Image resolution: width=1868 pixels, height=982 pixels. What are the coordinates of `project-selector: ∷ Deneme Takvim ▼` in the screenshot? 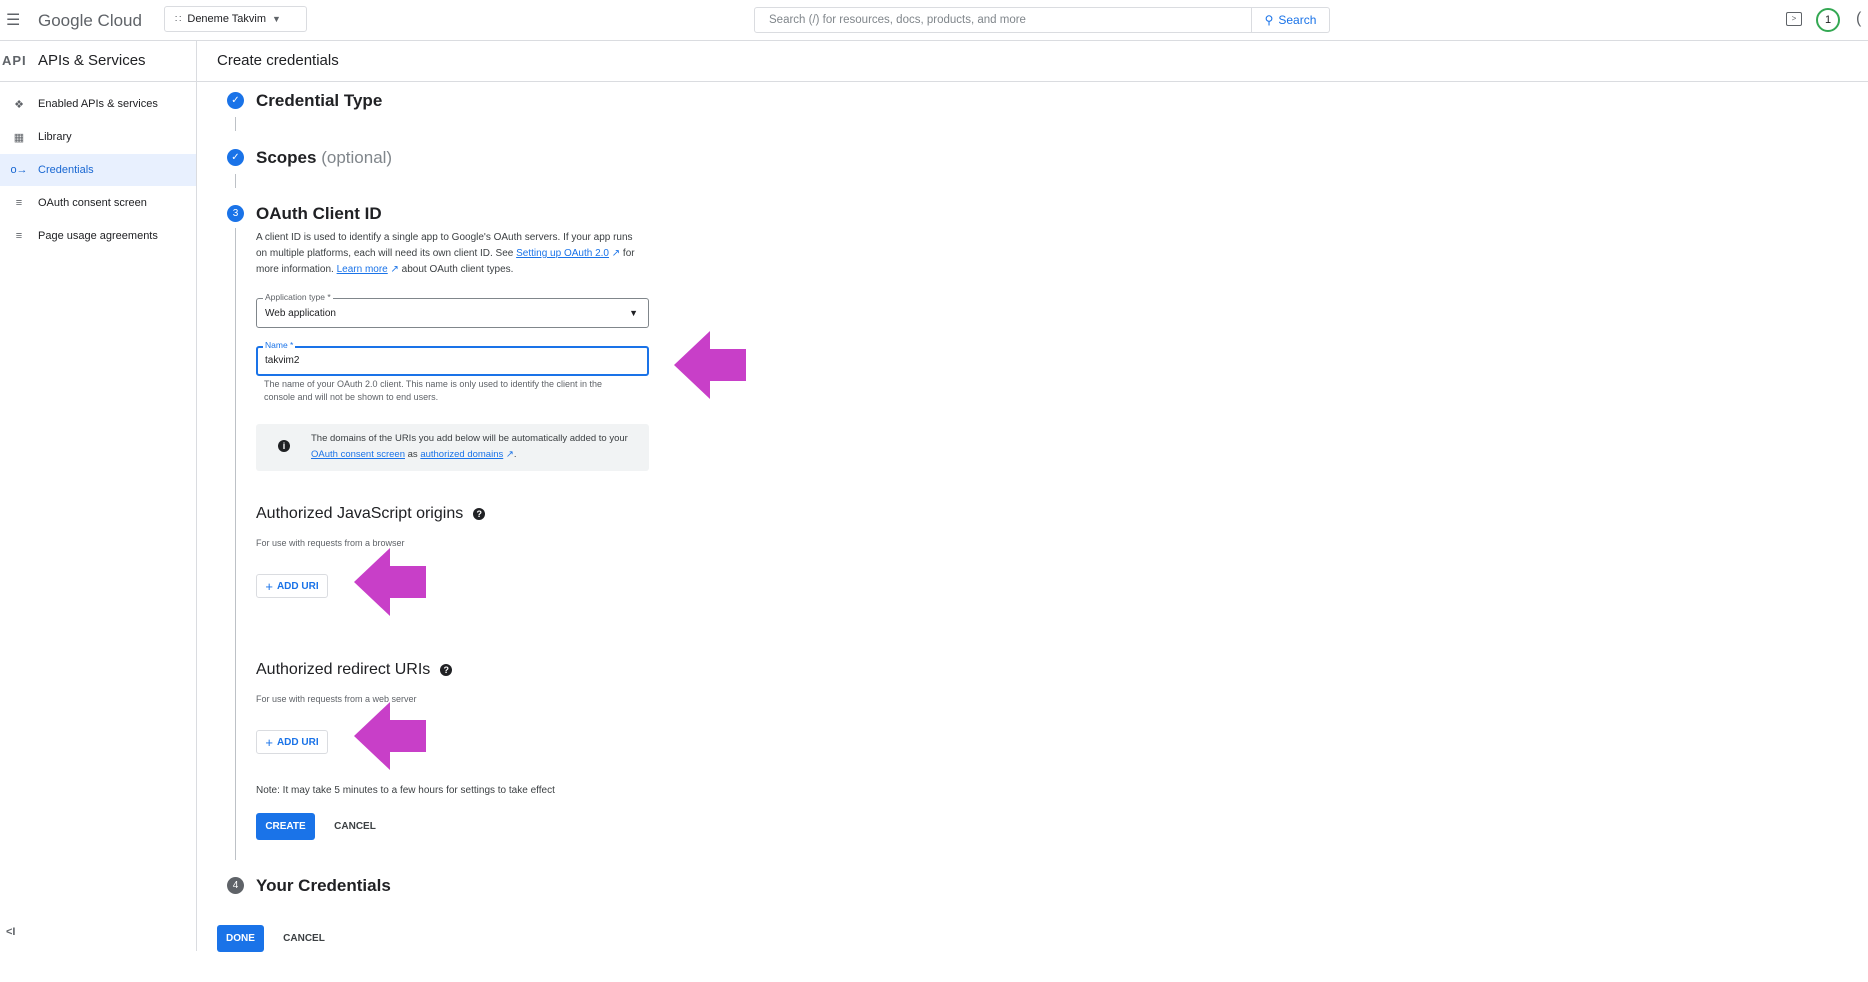 It's located at (235, 19).